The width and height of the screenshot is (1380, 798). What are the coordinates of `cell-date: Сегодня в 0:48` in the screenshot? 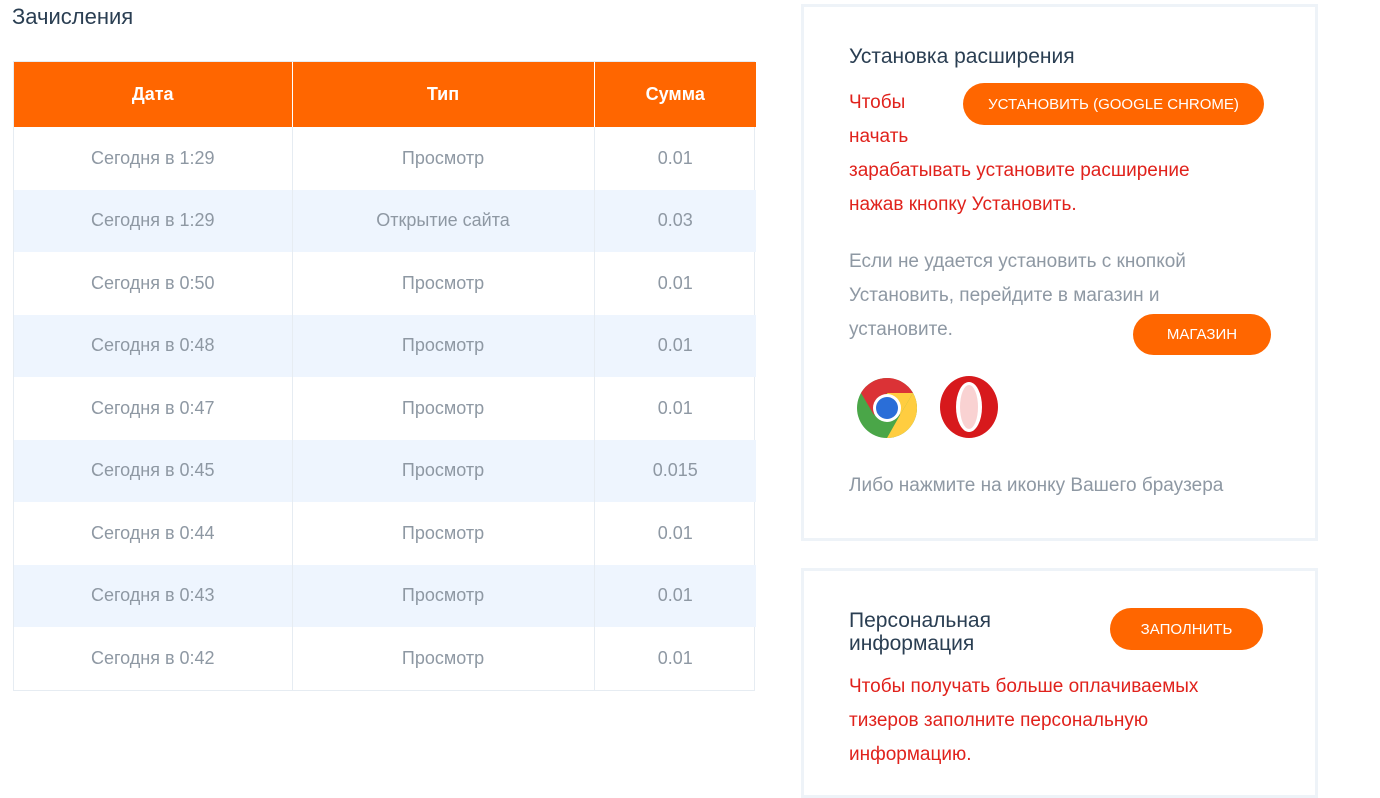 It's located at (153, 345).